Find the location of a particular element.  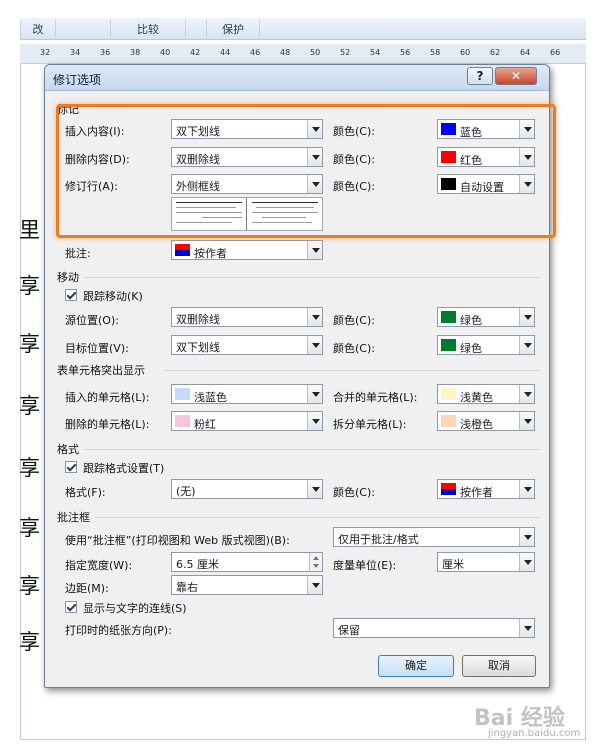

track-moves-checkbox is located at coordinates (71, 295).